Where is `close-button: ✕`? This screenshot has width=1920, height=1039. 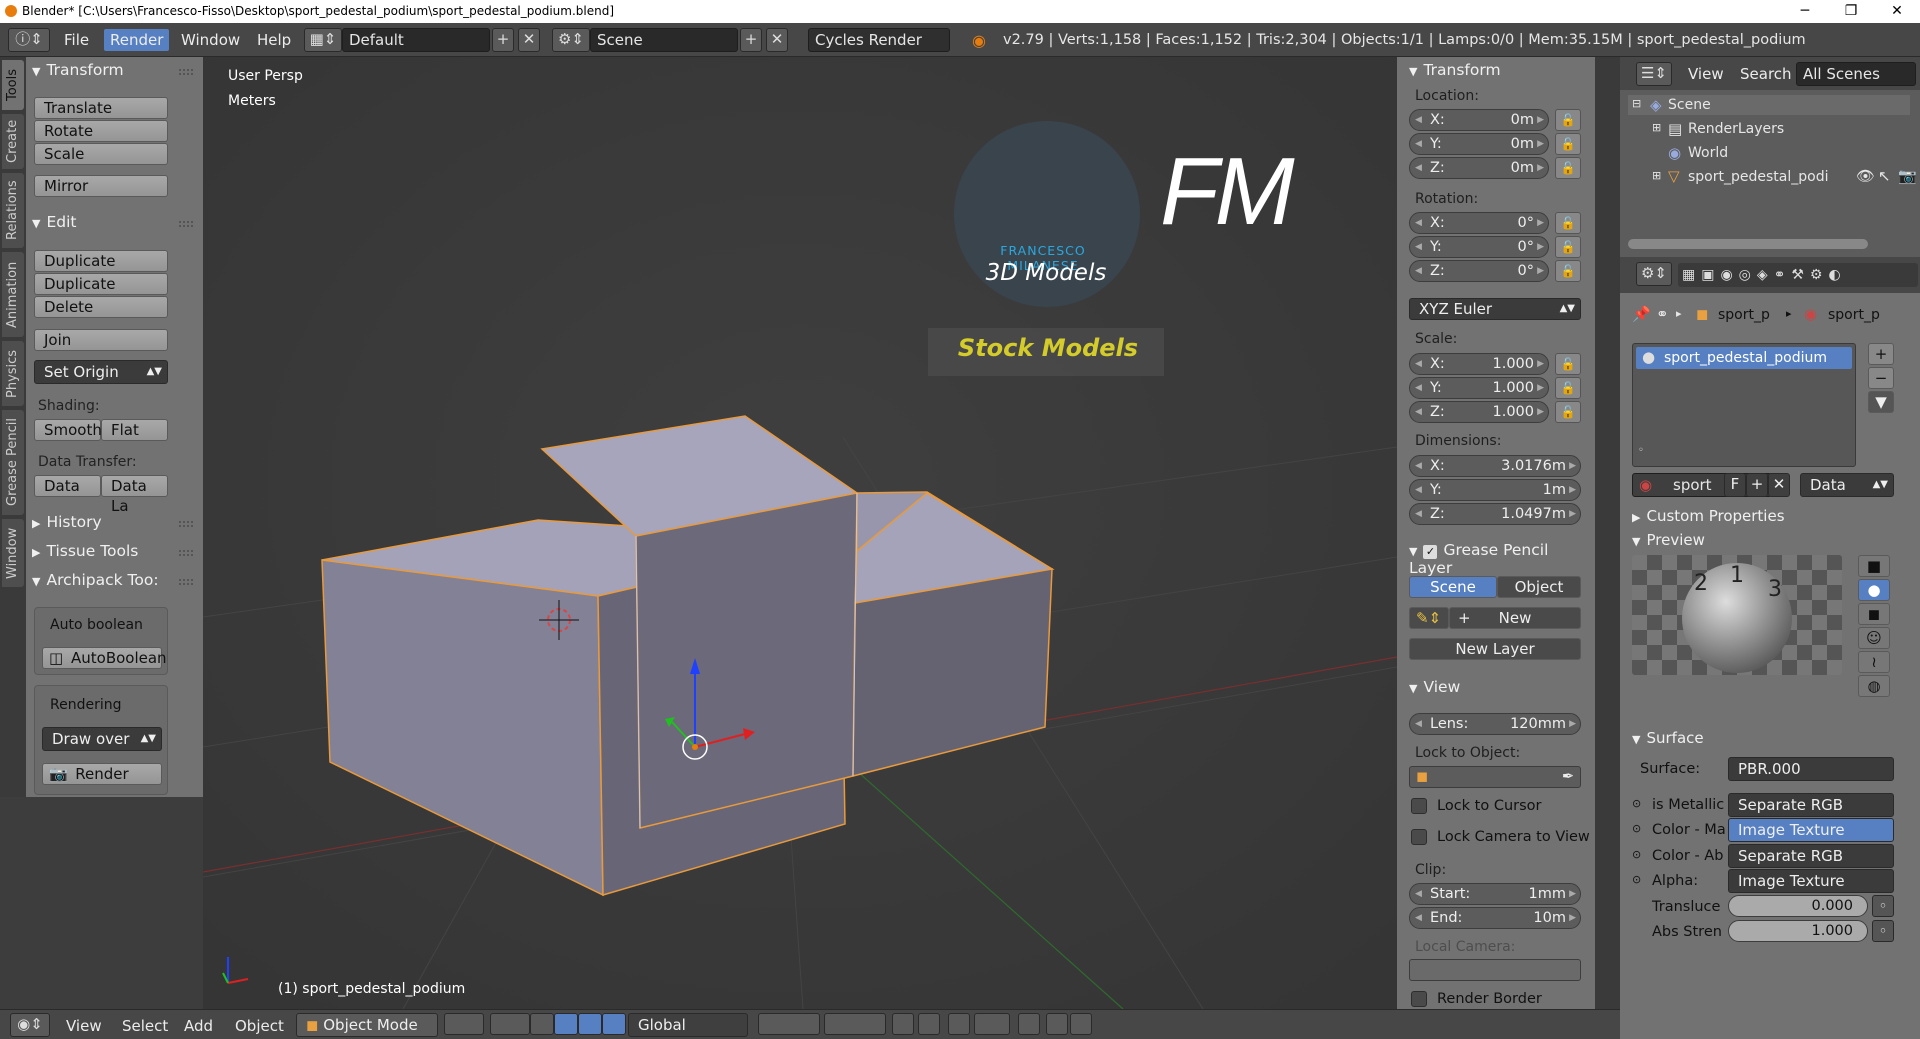
close-button: ✕ is located at coordinates (1897, 11).